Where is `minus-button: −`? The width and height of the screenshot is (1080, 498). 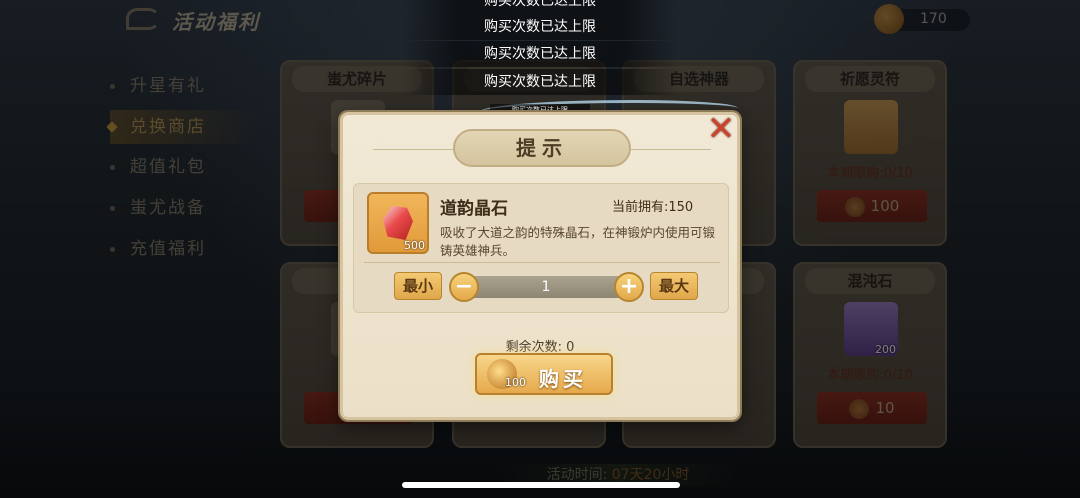
minus-button: − is located at coordinates (464, 287).